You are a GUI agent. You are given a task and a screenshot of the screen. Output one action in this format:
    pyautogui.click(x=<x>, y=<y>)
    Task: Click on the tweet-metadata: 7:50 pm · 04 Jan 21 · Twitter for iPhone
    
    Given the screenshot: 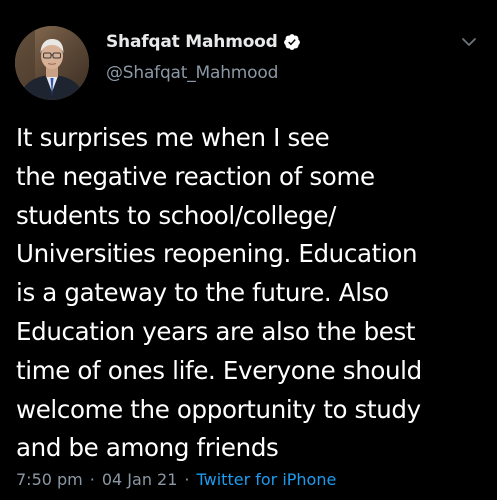 What is the action you would take?
    pyautogui.click(x=176, y=479)
    